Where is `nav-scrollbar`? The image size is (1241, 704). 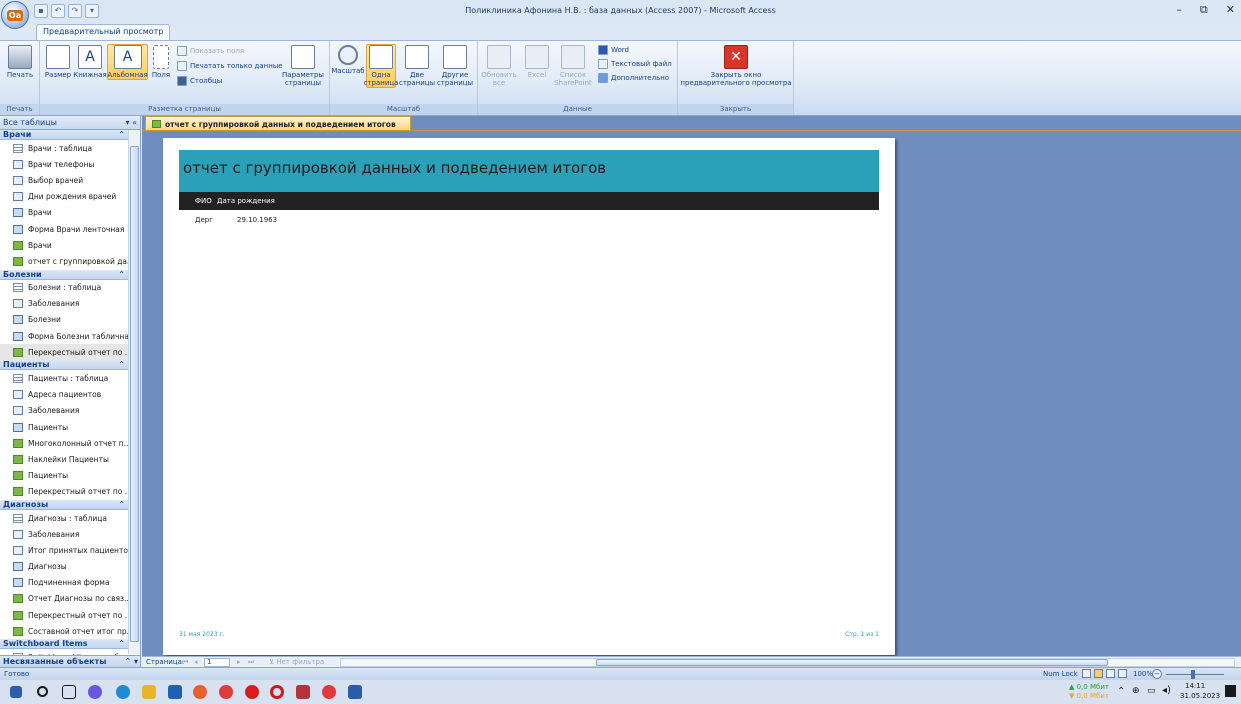 nav-scrollbar is located at coordinates (134, 392).